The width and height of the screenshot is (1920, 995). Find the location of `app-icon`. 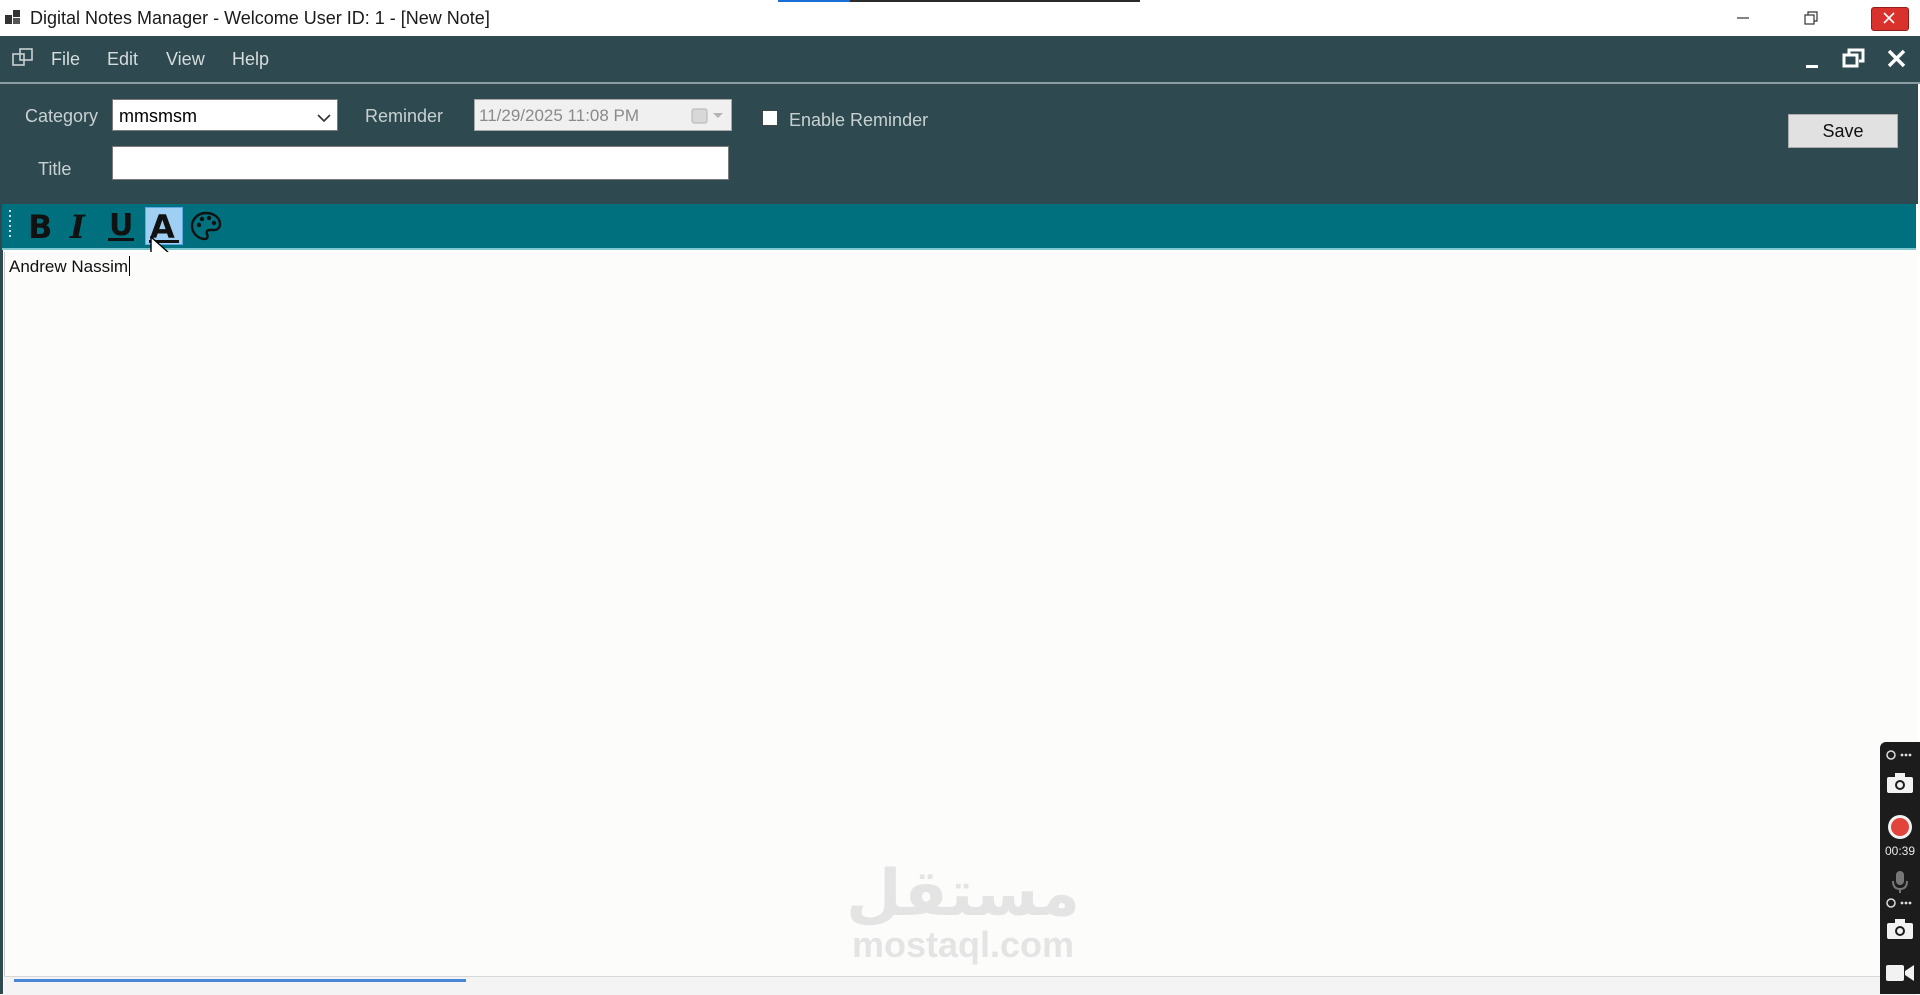

app-icon is located at coordinates (13, 17).